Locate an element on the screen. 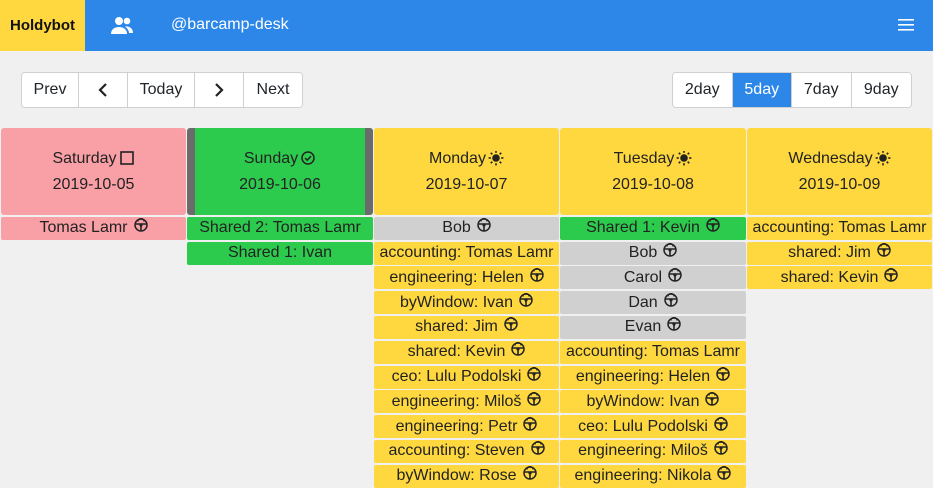 The width and height of the screenshot is (933, 488). today-button: Today is located at coordinates (161, 90).